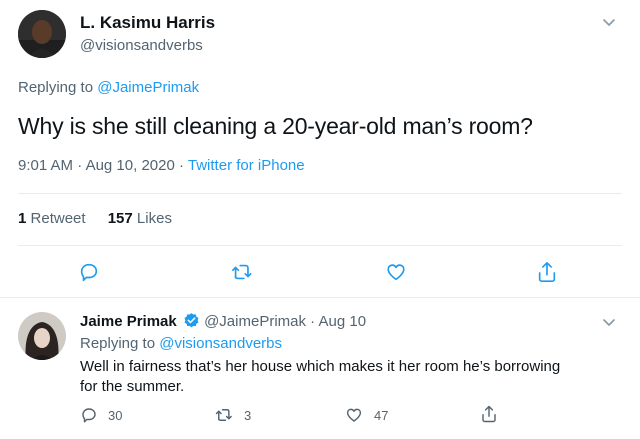  What do you see at coordinates (130, 165) in the screenshot?
I see `tweet-date: Aug 10, 2020` at bounding box center [130, 165].